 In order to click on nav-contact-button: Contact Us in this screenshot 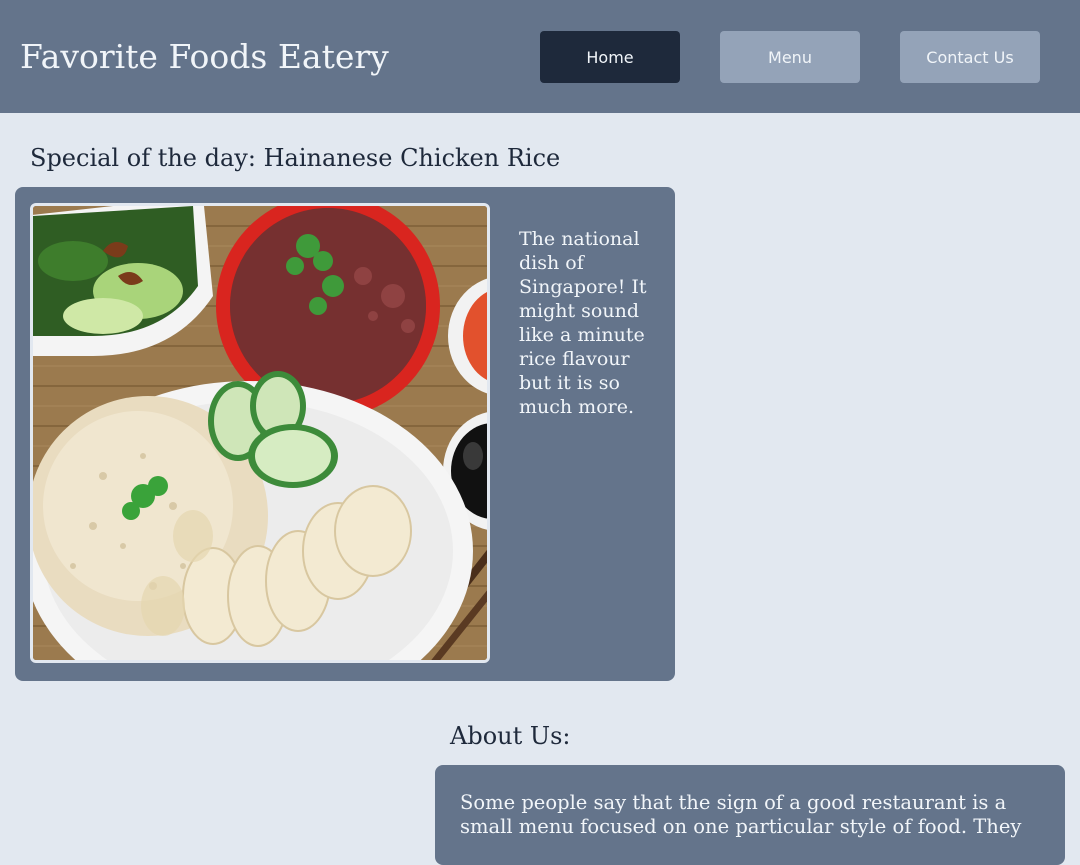, I will do `click(970, 57)`.